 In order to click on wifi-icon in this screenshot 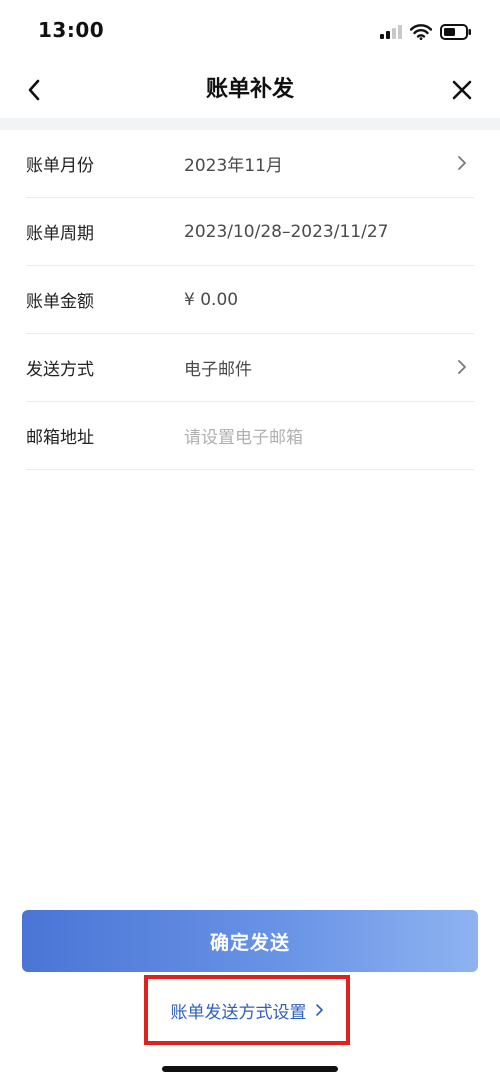, I will do `click(421, 32)`.